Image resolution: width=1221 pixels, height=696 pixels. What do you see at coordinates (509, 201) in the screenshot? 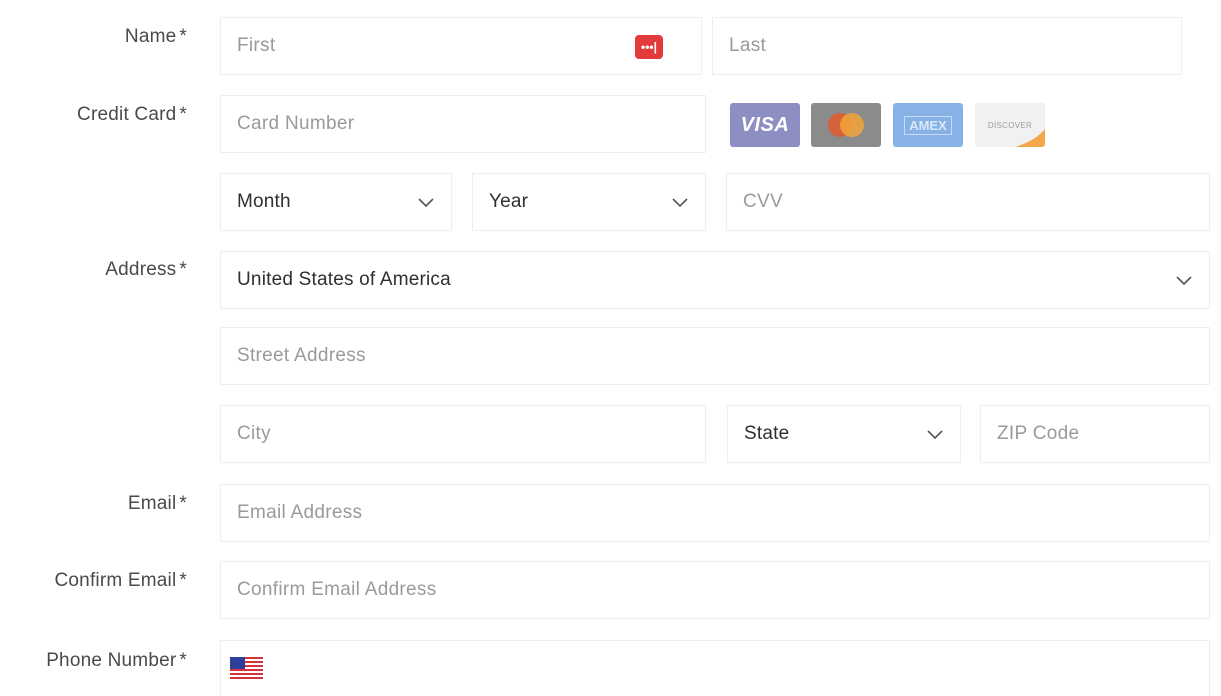
I see `expiry-year-value: Year` at bounding box center [509, 201].